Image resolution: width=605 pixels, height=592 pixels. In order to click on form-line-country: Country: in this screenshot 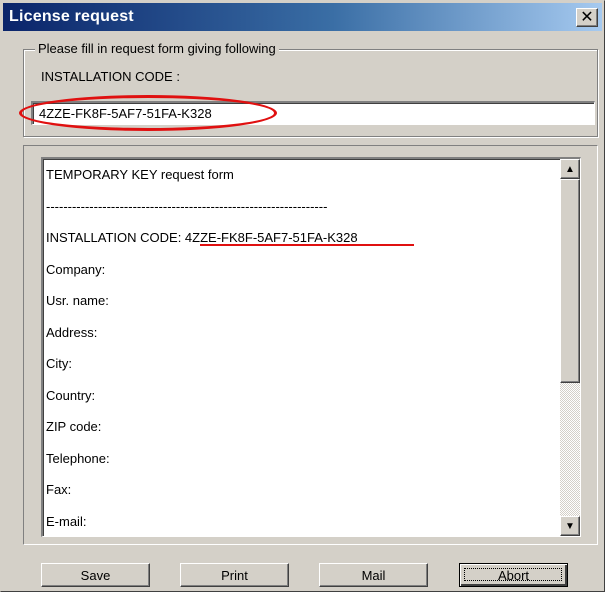, I will do `click(71, 395)`.